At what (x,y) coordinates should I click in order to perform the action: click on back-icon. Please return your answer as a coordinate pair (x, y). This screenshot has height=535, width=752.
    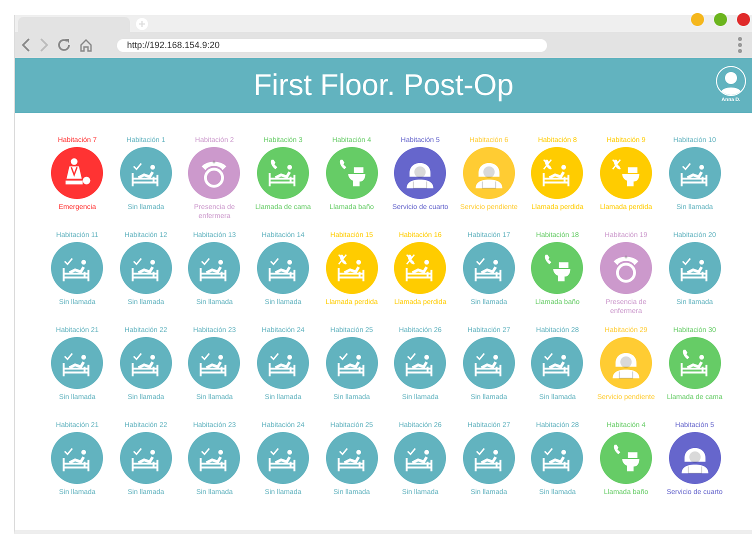
    Looking at the image, I should click on (26, 45).